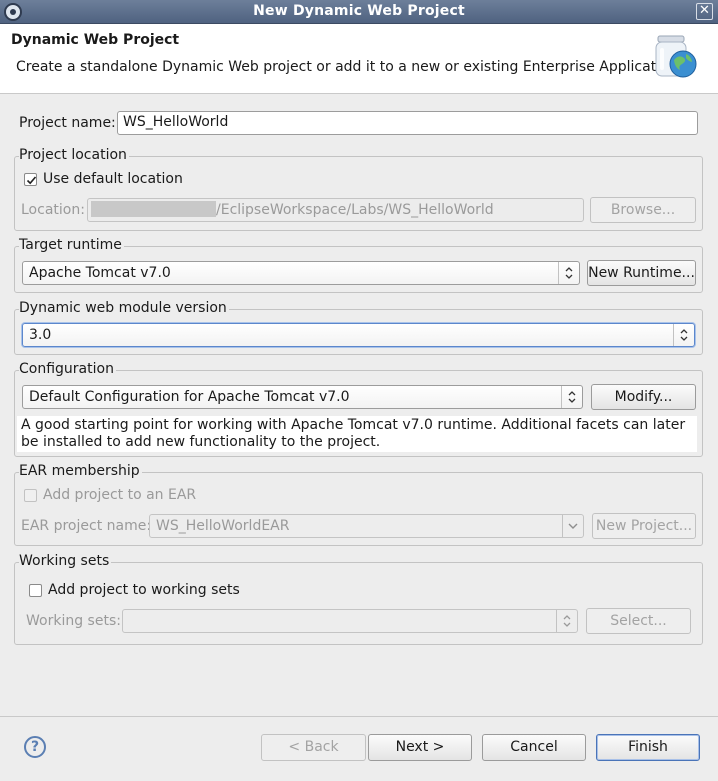 This screenshot has width=718, height=781. I want to click on target-runtime-heading: Target runtime, so click(71, 245).